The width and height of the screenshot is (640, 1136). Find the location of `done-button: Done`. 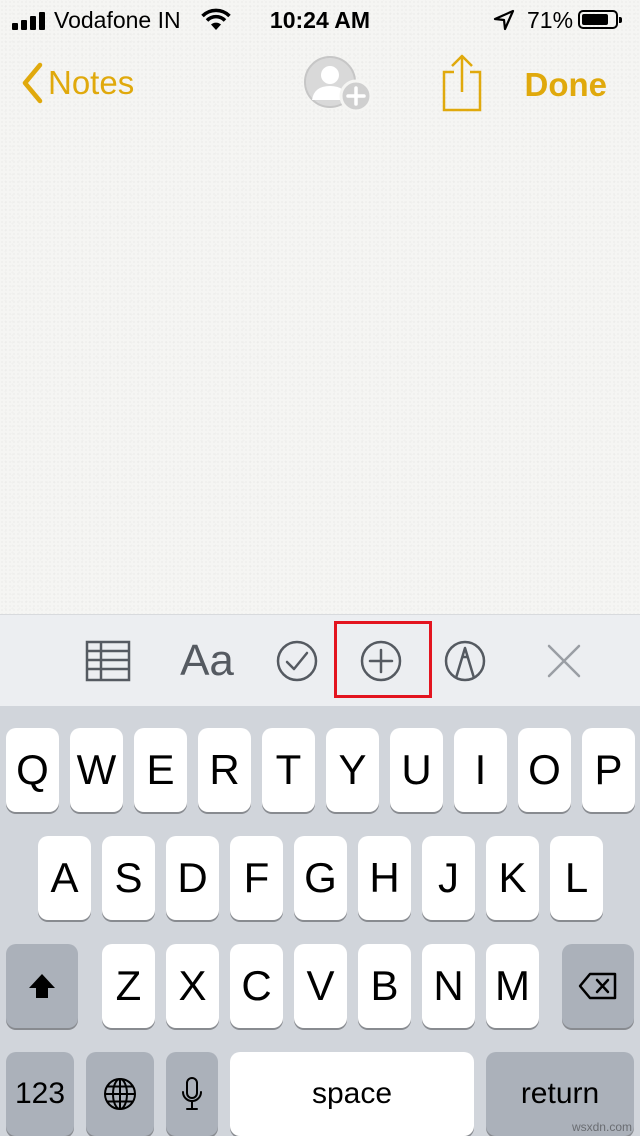

done-button: Done is located at coordinates (566, 85).